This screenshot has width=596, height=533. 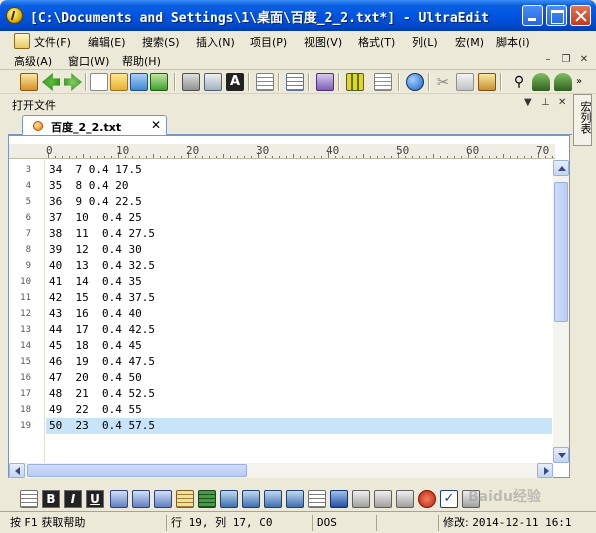 What do you see at coordinates (561, 252) in the screenshot?
I see `vertical-scroll-thumb` at bounding box center [561, 252].